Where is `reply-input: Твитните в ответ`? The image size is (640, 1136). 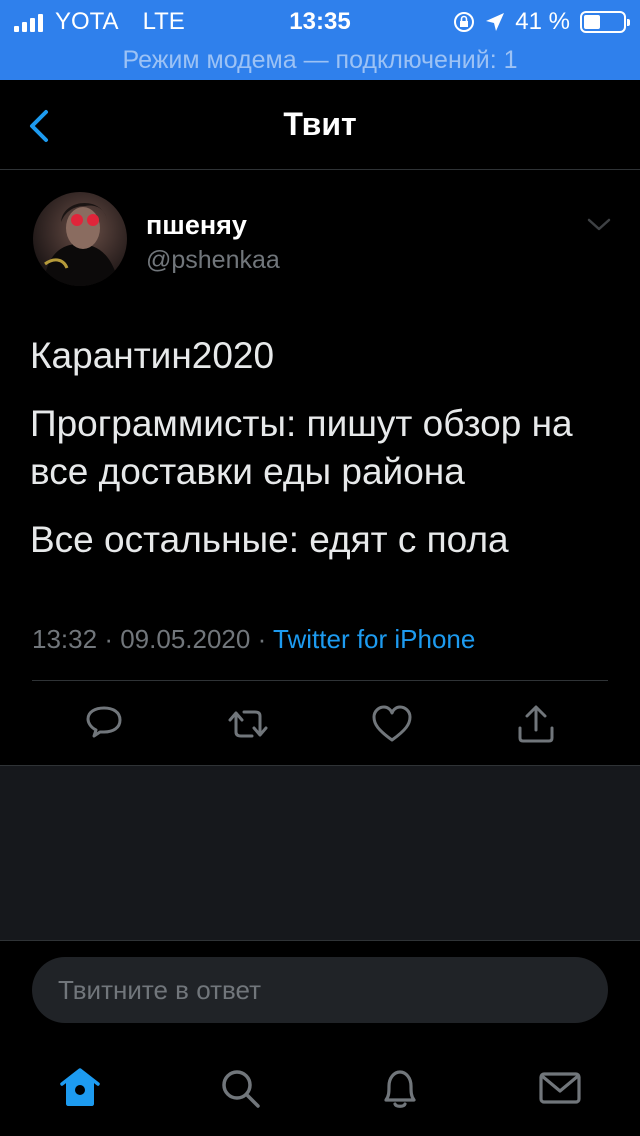
reply-input: Твитните в ответ is located at coordinates (320, 990).